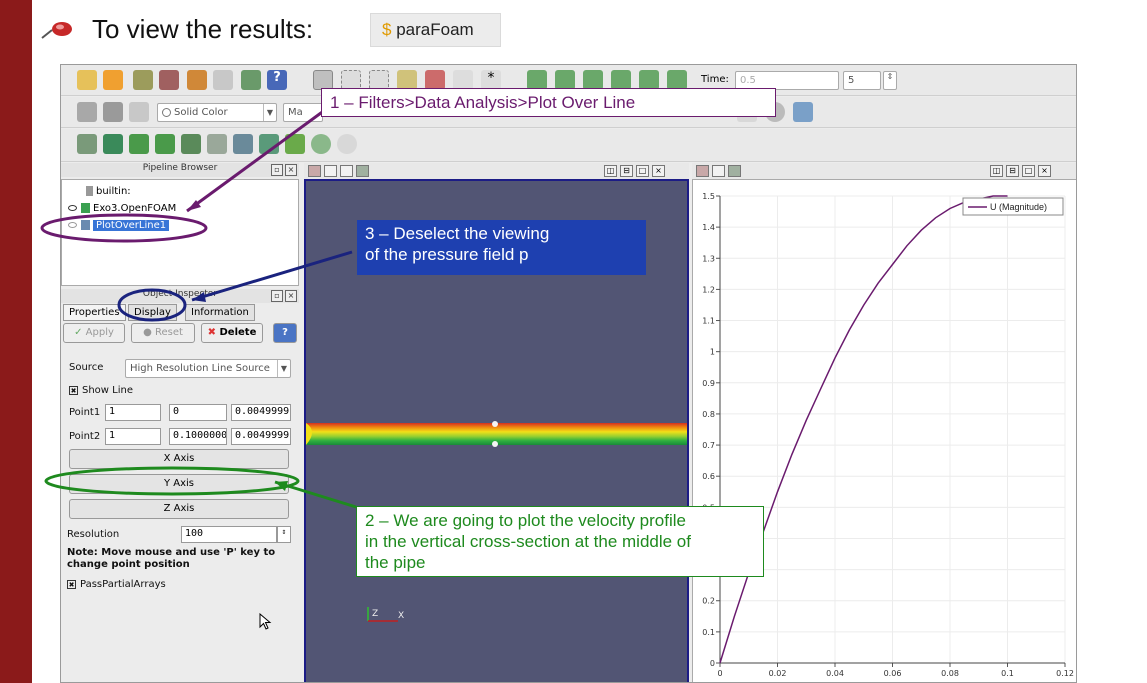  What do you see at coordinates (715, 79) in the screenshot?
I see `time-label: Time:` at bounding box center [715, 79].